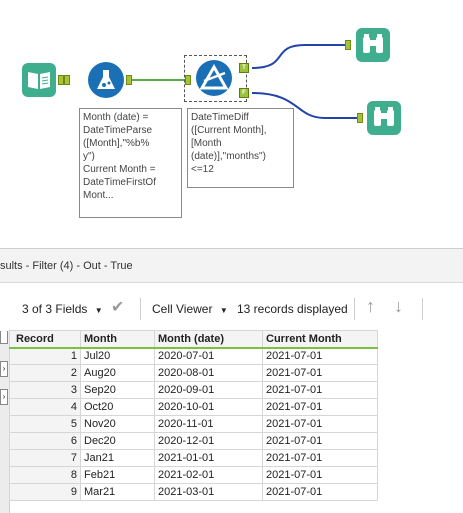 The width and height of the screenshot is (463, 513). Describe the element at coordinates (117, 390) in the screenshot. I see `month-cell: Sep20` at that location.